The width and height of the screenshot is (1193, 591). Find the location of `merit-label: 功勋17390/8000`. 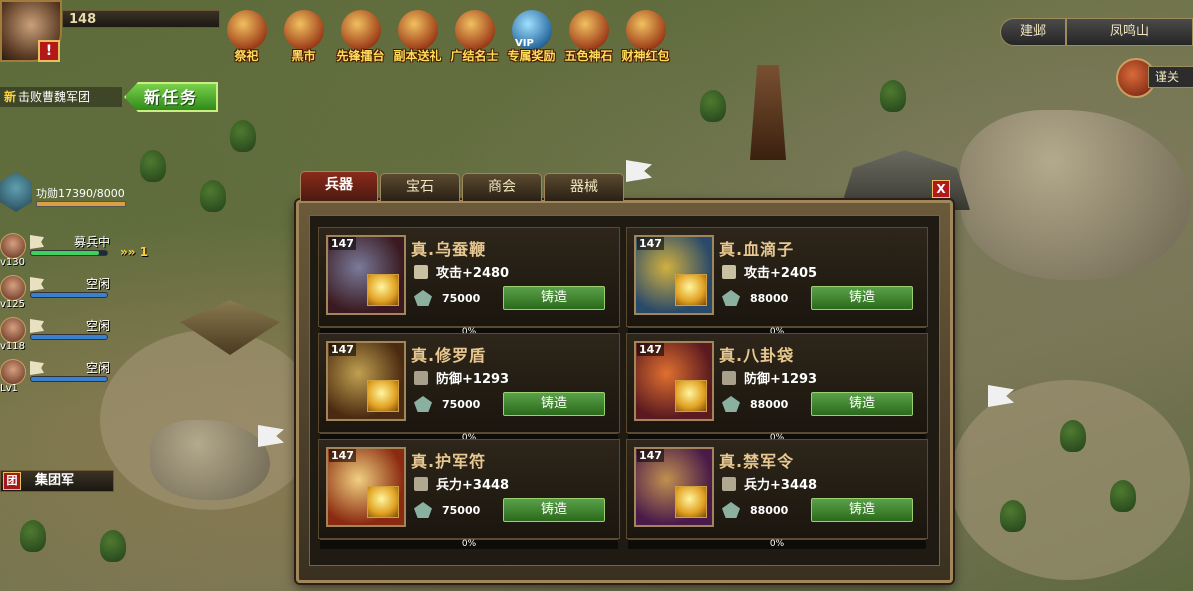

merit-label: 功勋17390/8000 is located at coordinates (80, 193).